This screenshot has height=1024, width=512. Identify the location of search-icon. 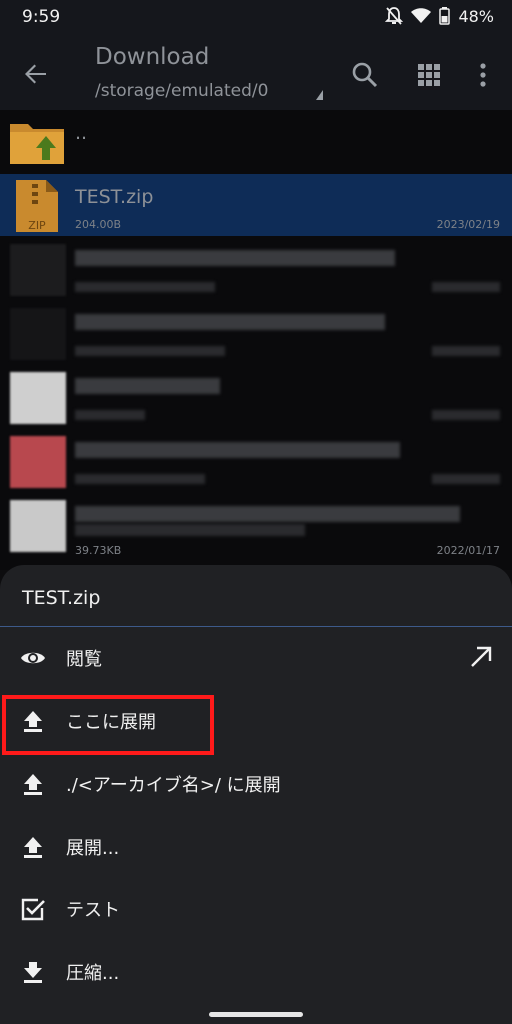
(365, 75).